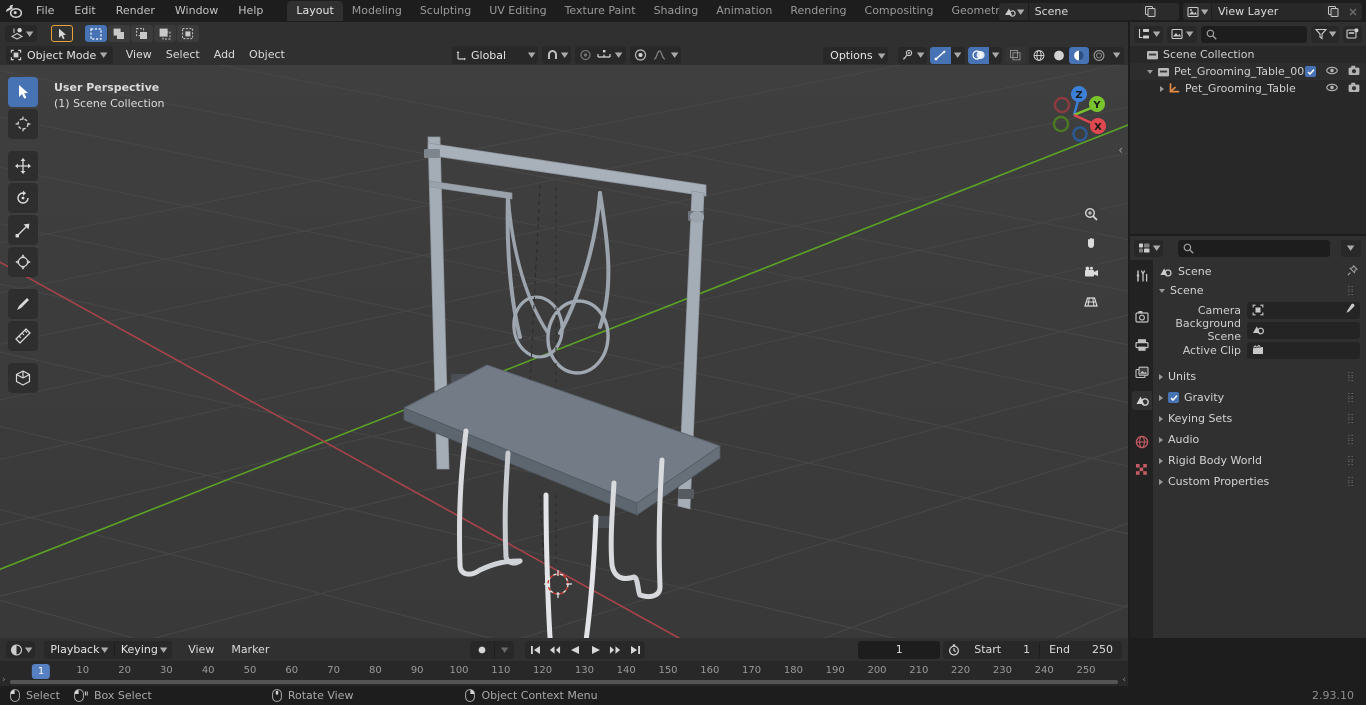 The image size is (1366, 705). What do you see at coordinates (142, 33) in the screenshot?
I see `select-subtract-icon` at bounding box center [142, 33].